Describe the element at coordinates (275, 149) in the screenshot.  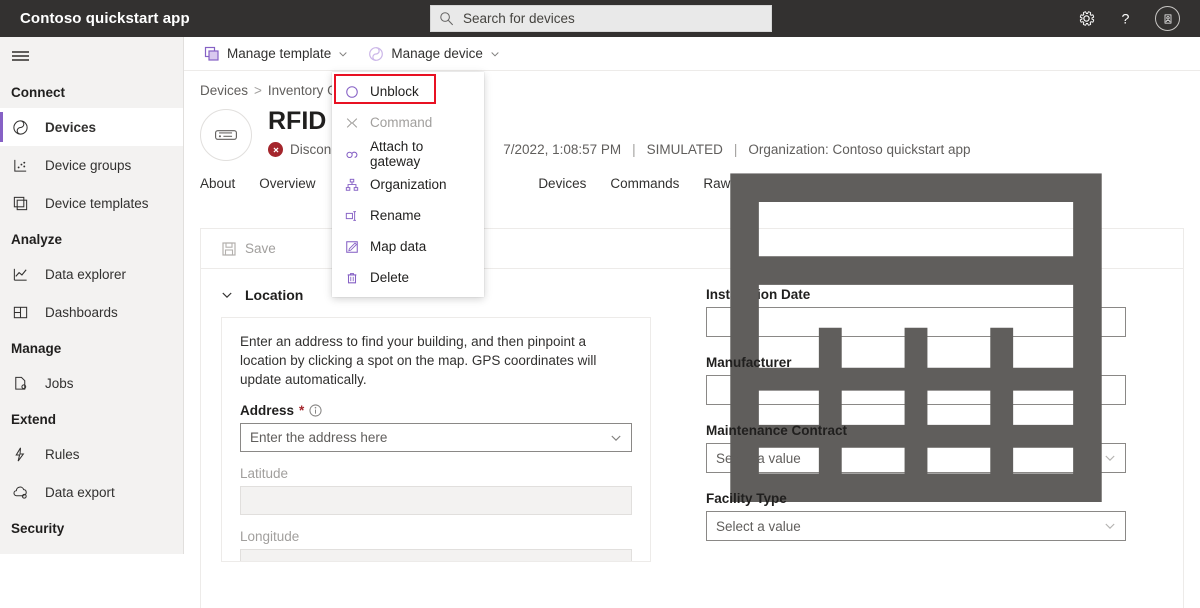
I see `error-circle-icon` at that location.